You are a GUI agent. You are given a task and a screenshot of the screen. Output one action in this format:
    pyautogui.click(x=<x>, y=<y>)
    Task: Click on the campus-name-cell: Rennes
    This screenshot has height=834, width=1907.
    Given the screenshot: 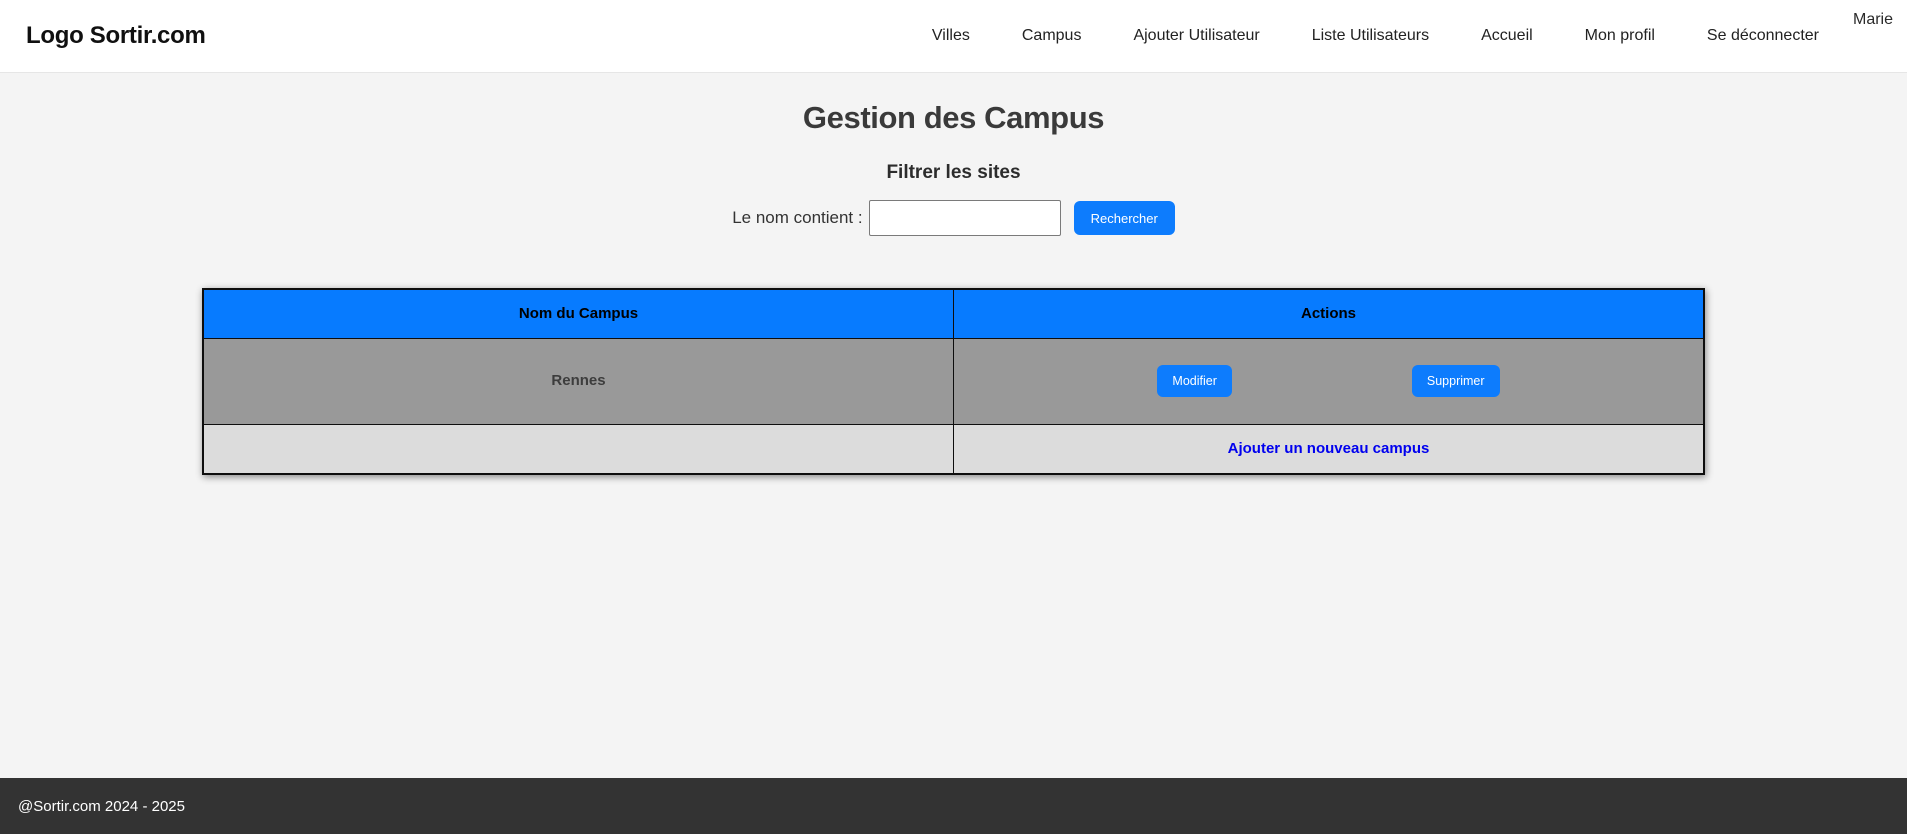 What is the action you would take?
    pyautogui.click(x=578, y=381)
    